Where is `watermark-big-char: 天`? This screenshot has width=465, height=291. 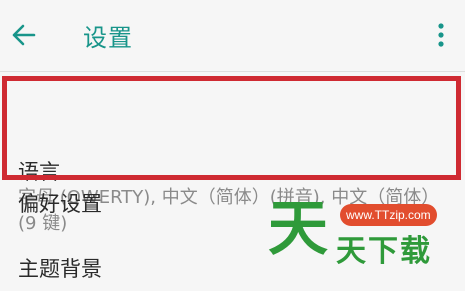 watermark-big-char: 天 is located at coordinates (298, 229).